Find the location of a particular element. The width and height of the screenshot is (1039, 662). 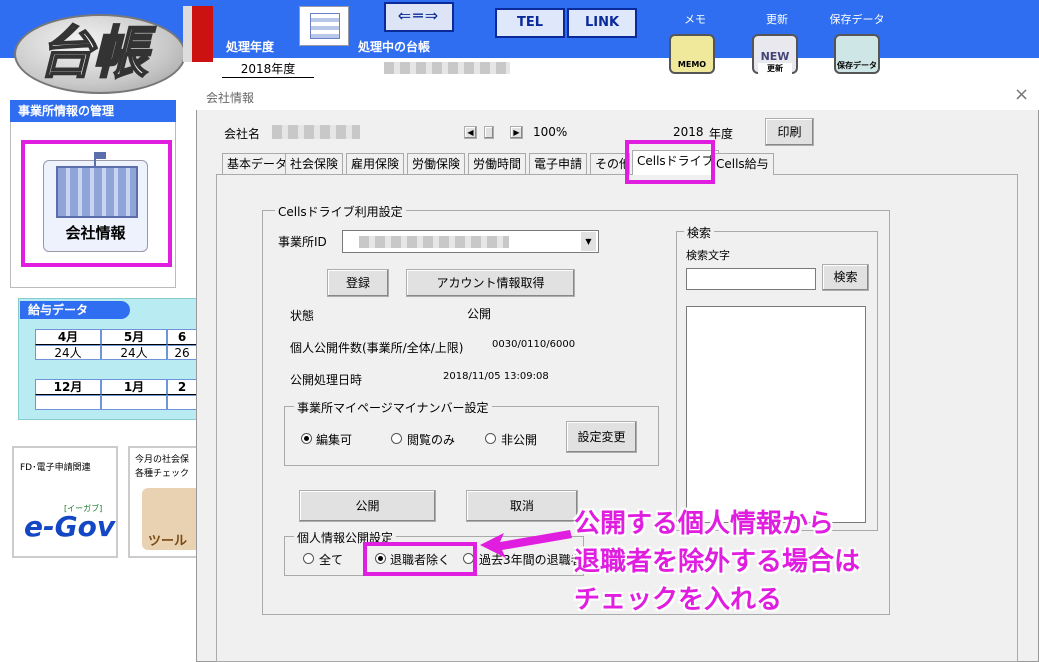

office-id-redacted is located at coordinates (434, 242).